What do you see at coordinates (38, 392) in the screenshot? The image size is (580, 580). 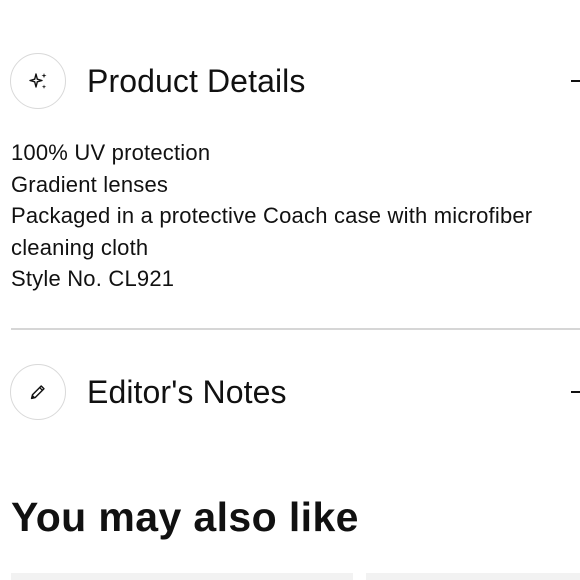 I see `pencil-icon` at bounding box center [38, 392].